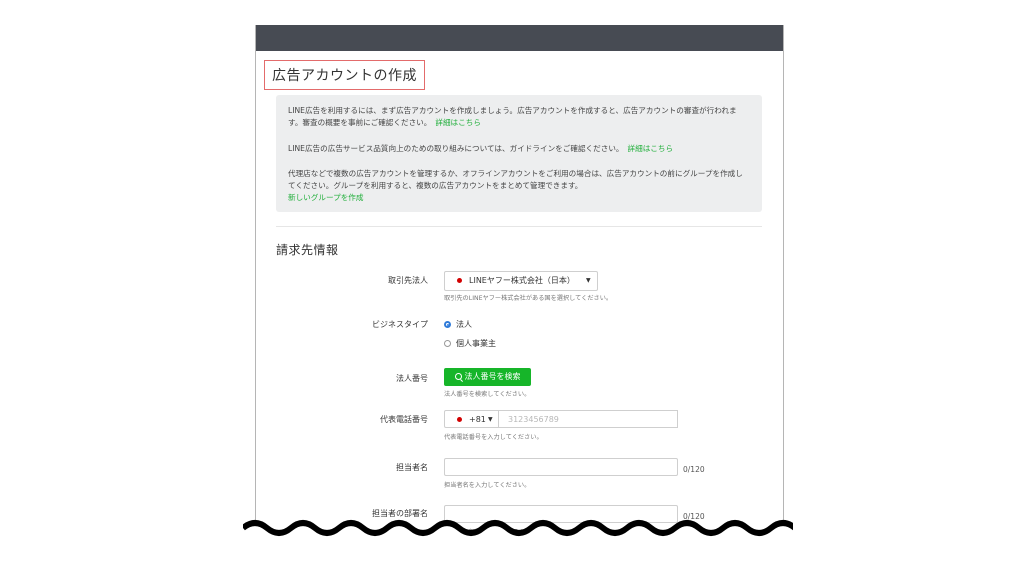  Describe the element at coordinates (307, 250) in the screenshot. I see `billing-section-title: 請求先情報` at that location.